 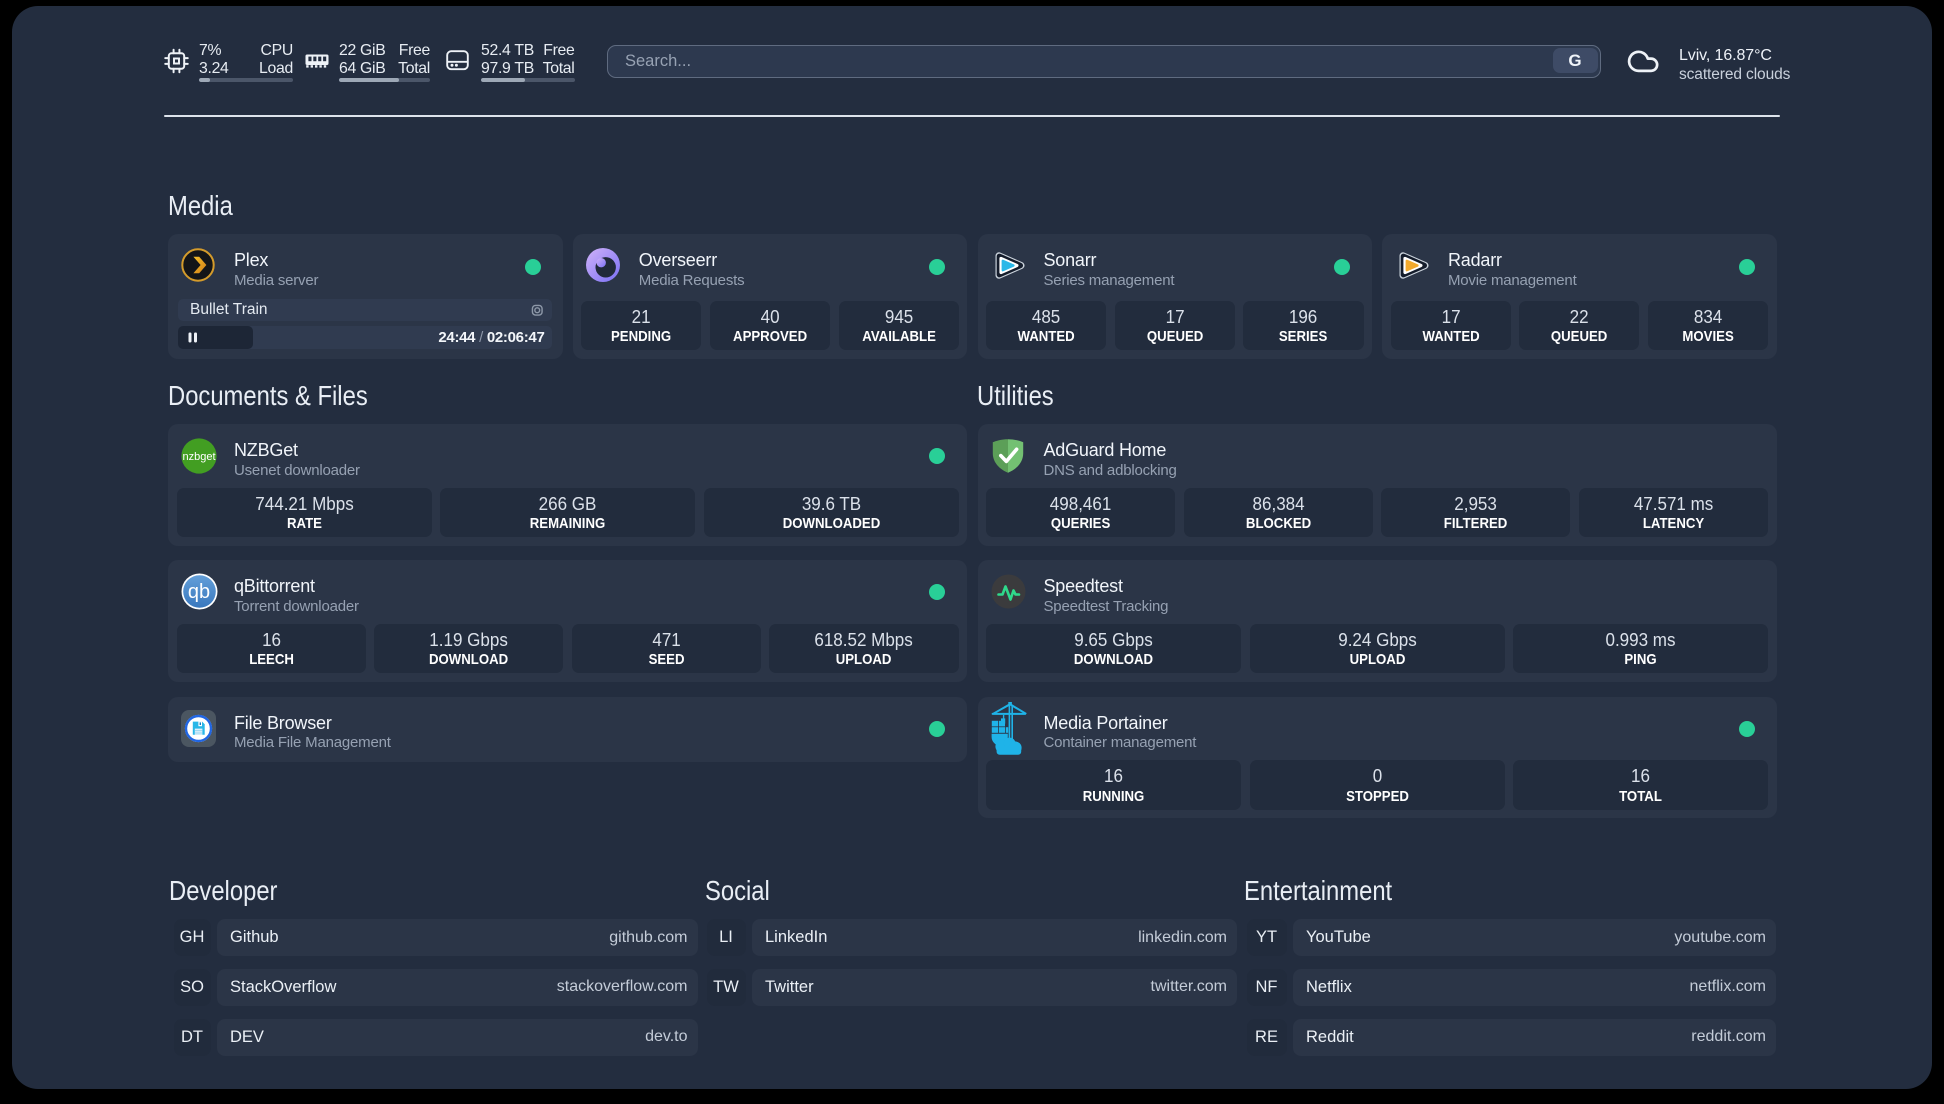 I want to click on svg-text: nzbget, so click(x=198, y=457).